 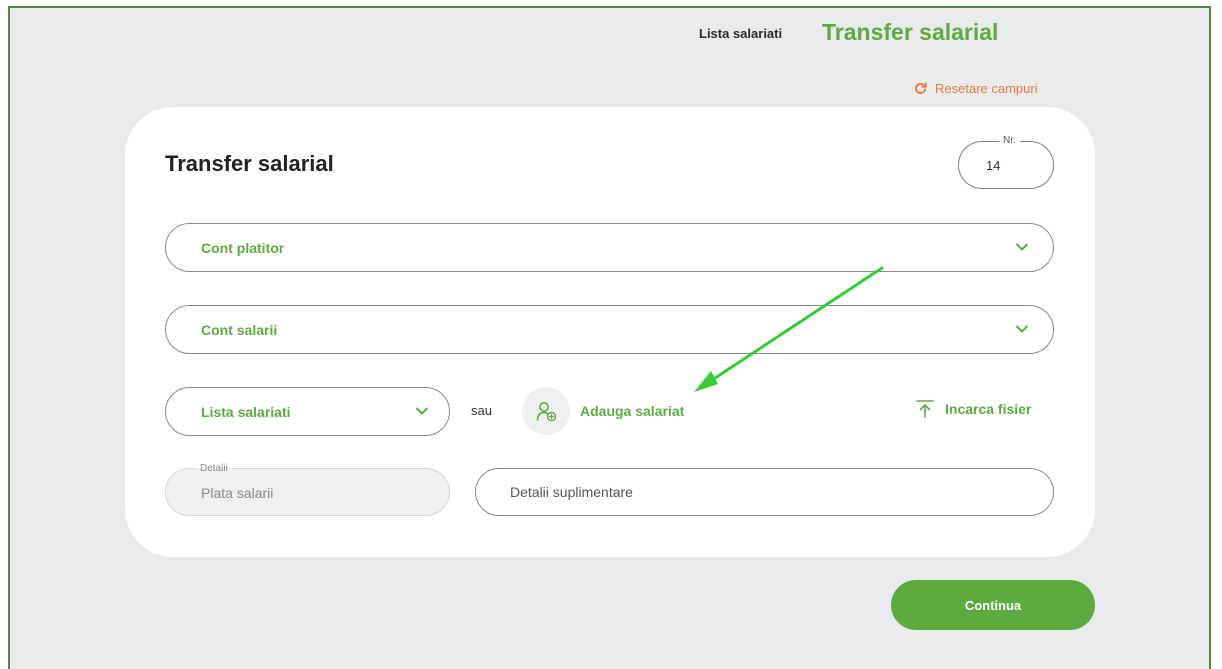 I want to click on salary-account-select: Cont salarii, so click(x=609, y=329).